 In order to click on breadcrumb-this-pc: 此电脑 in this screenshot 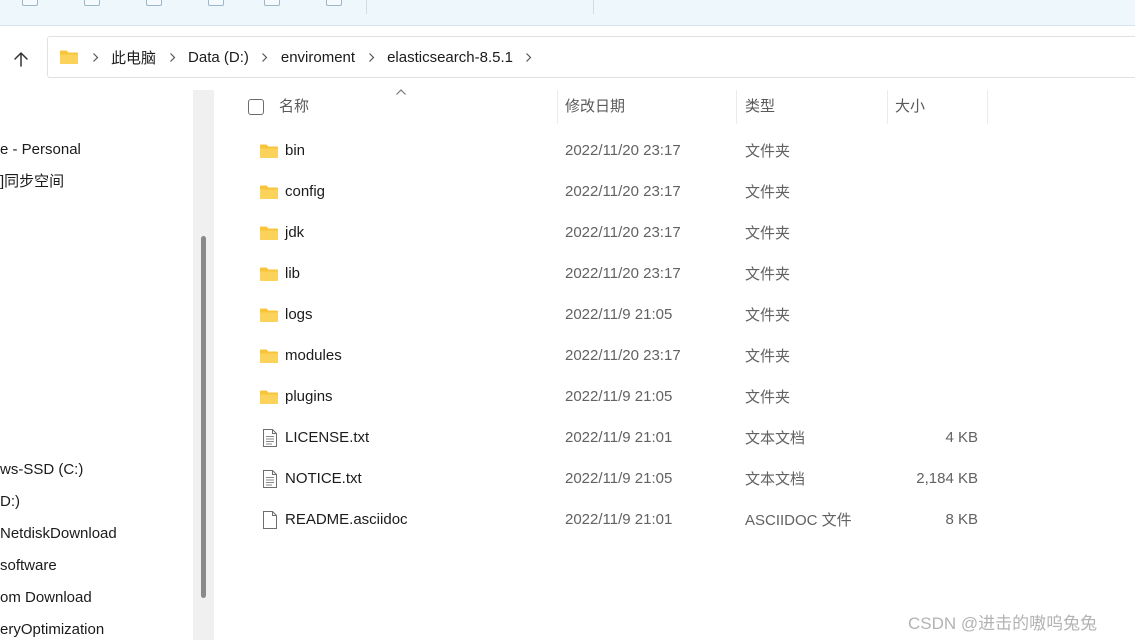, I will do `click(133, 57)`.